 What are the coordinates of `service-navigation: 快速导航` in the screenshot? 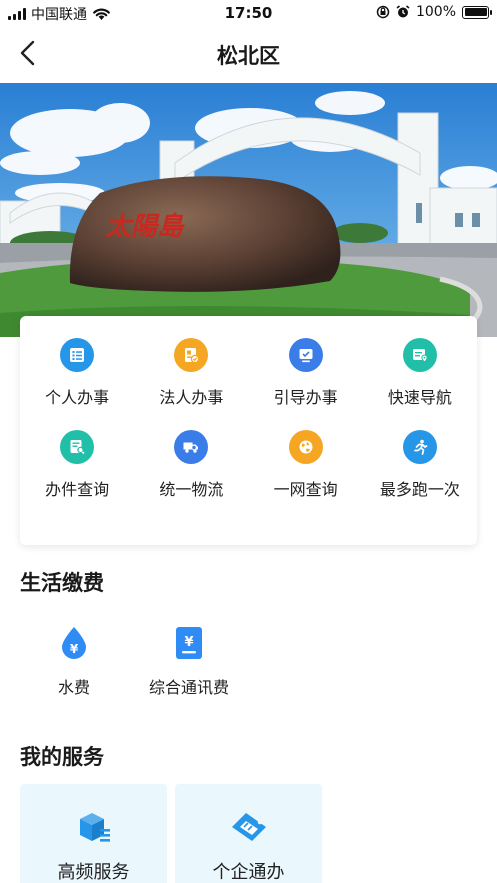 It's located at (420, 373).